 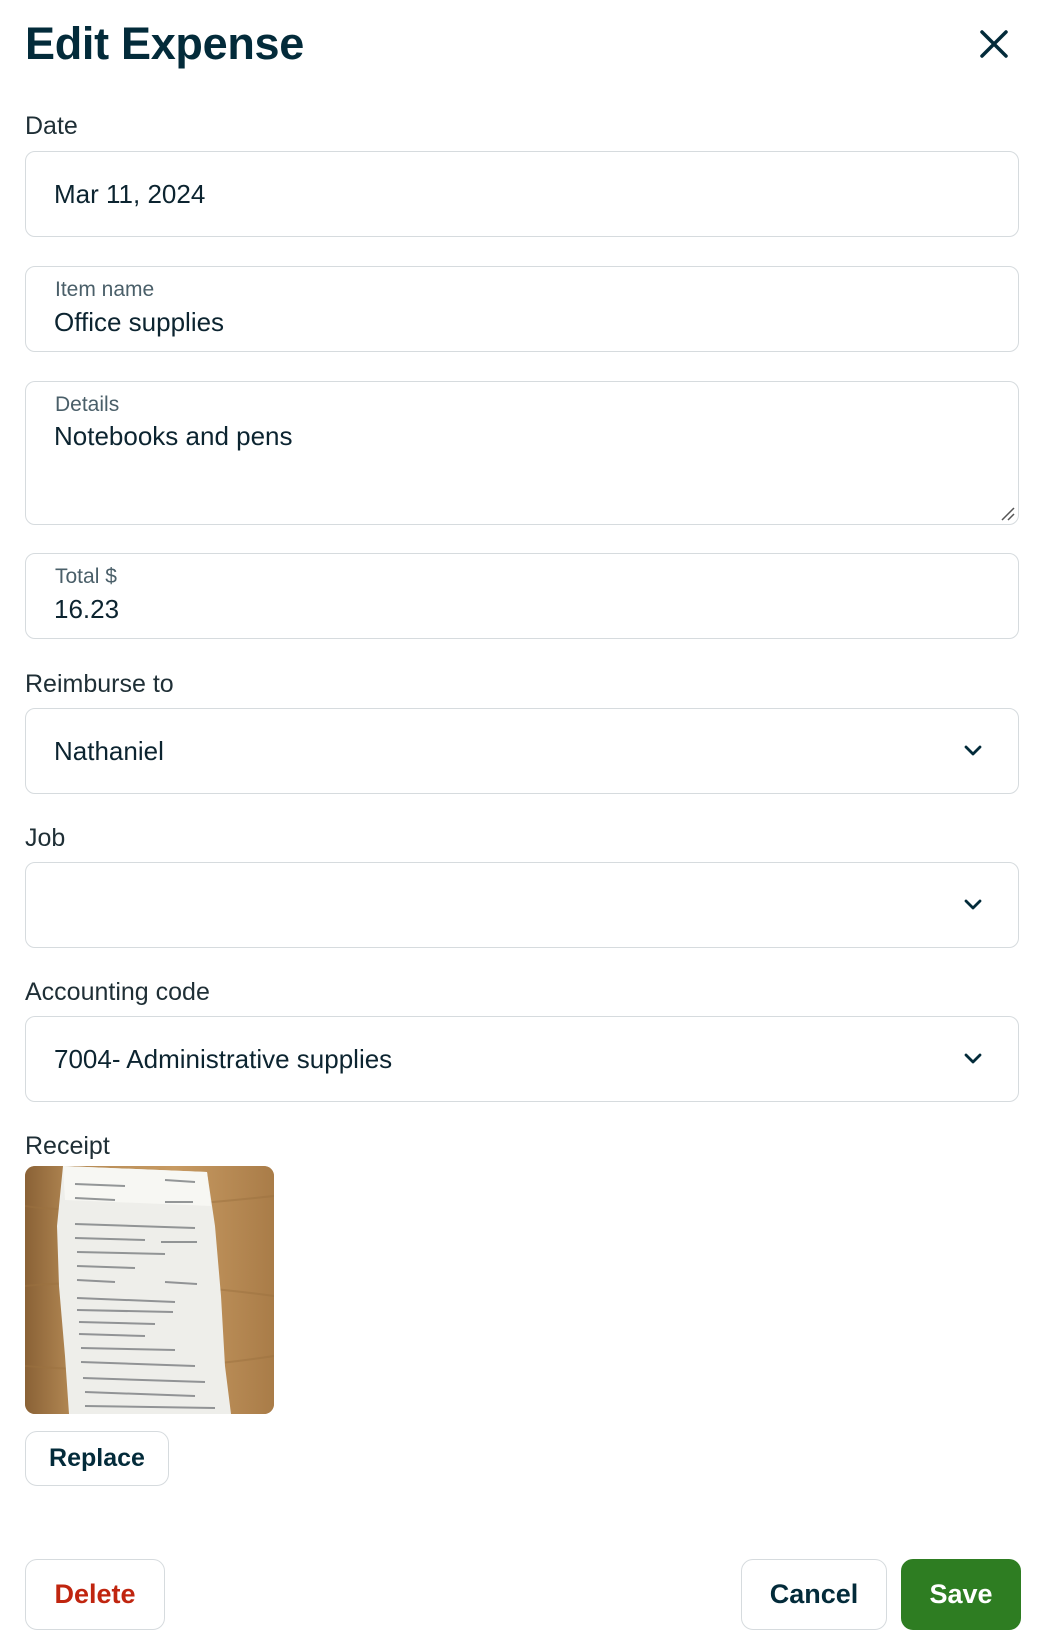 What do you see at coordinates (223, 1059) in the screenshot?
I see `accounting-code-value: 7004- Administrative supplies` at bounding box center [223, 1059].